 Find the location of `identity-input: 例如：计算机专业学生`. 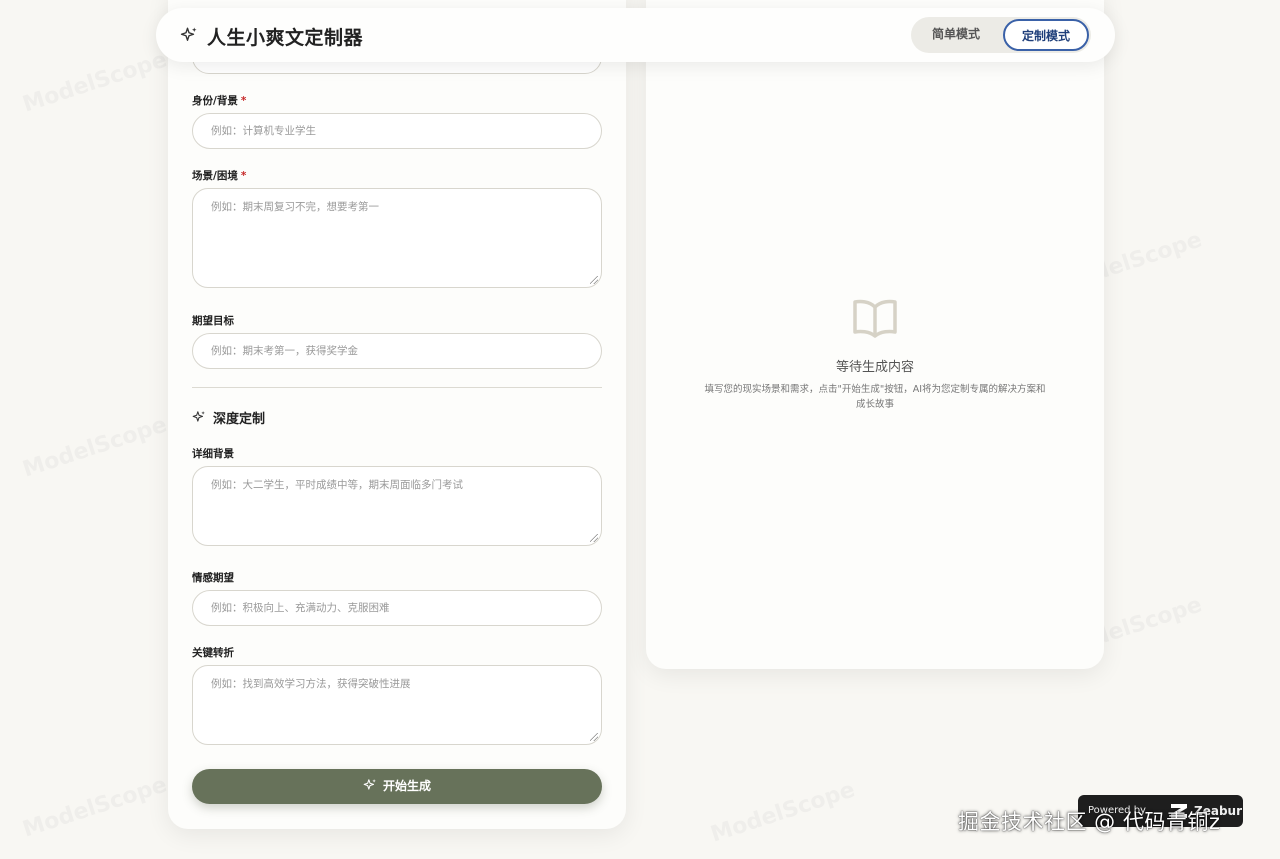

identity-input: 例如：计算机专业学生 is located at coordinates (397, 131).